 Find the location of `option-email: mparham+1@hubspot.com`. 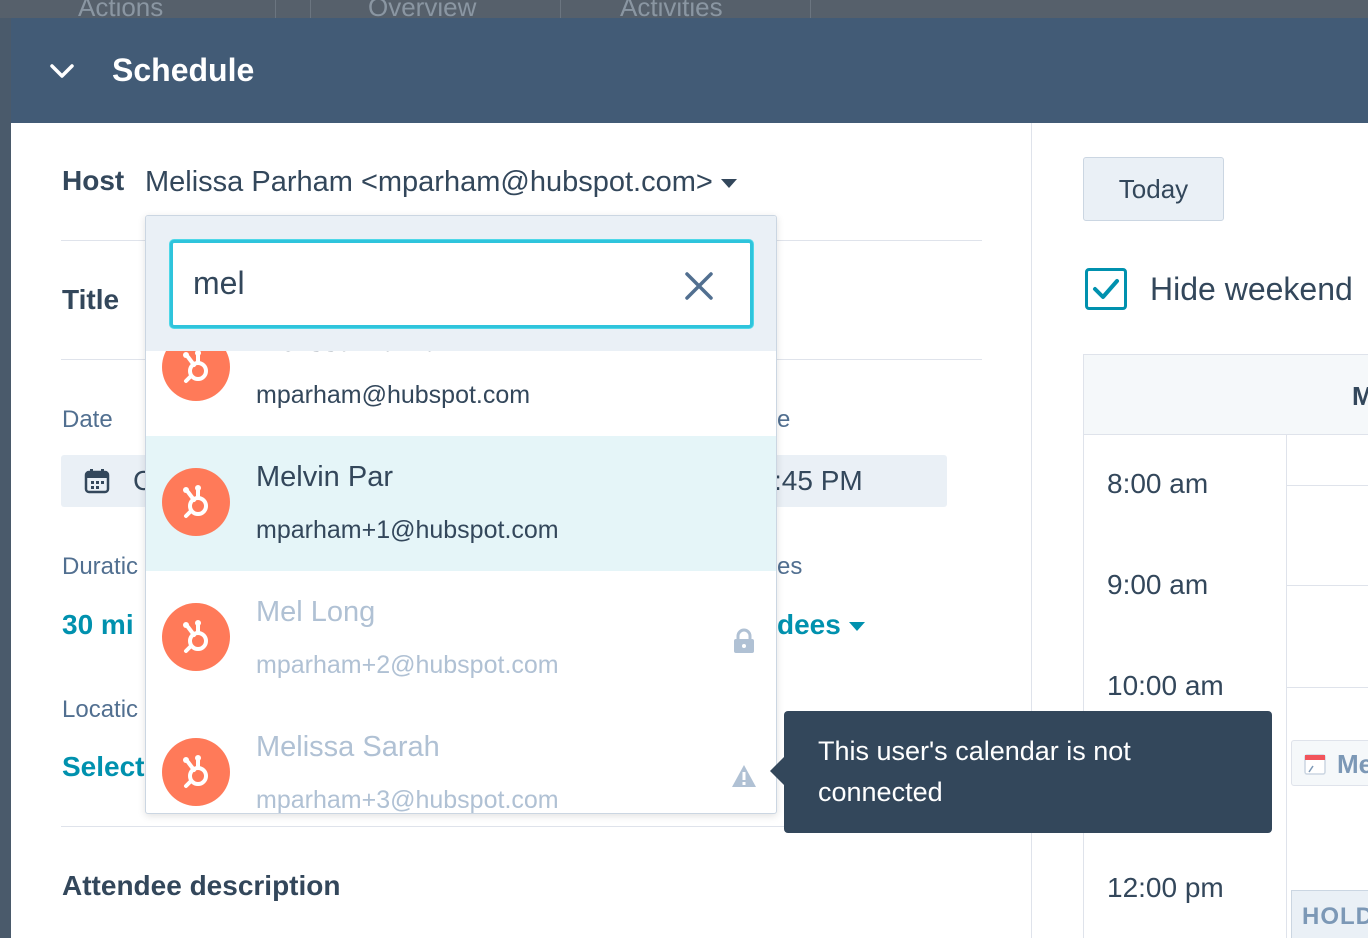

option-email: mparham+1@hubspot.com is located at coordinates (407, 530).